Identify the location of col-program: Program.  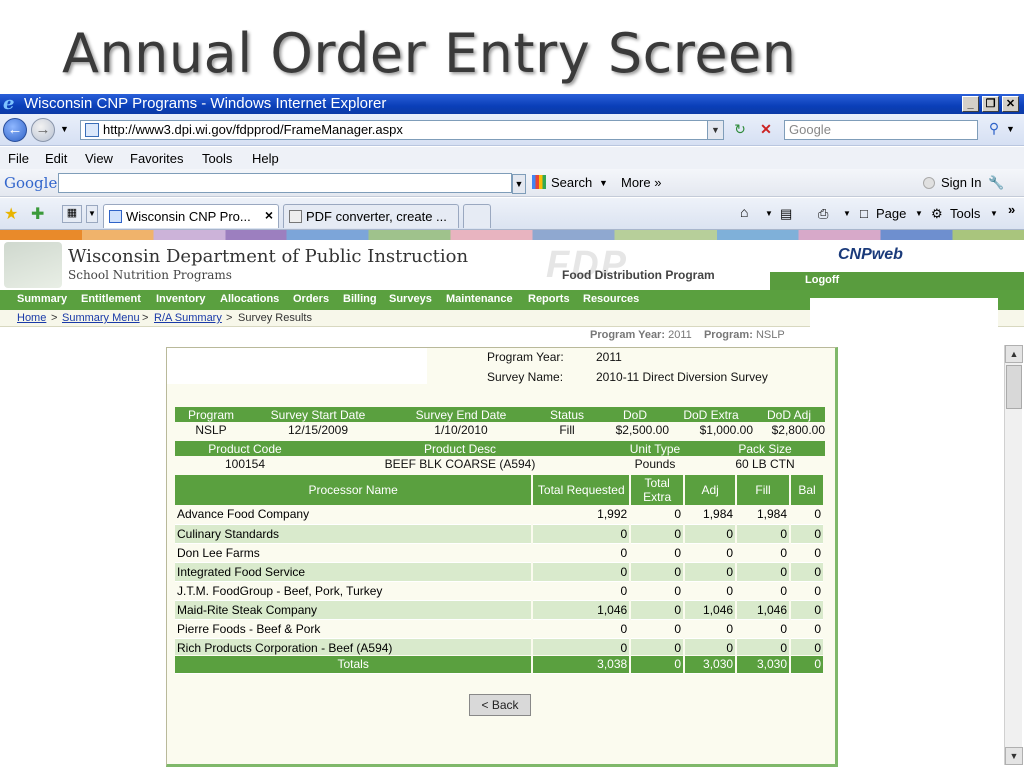
(211, 414).